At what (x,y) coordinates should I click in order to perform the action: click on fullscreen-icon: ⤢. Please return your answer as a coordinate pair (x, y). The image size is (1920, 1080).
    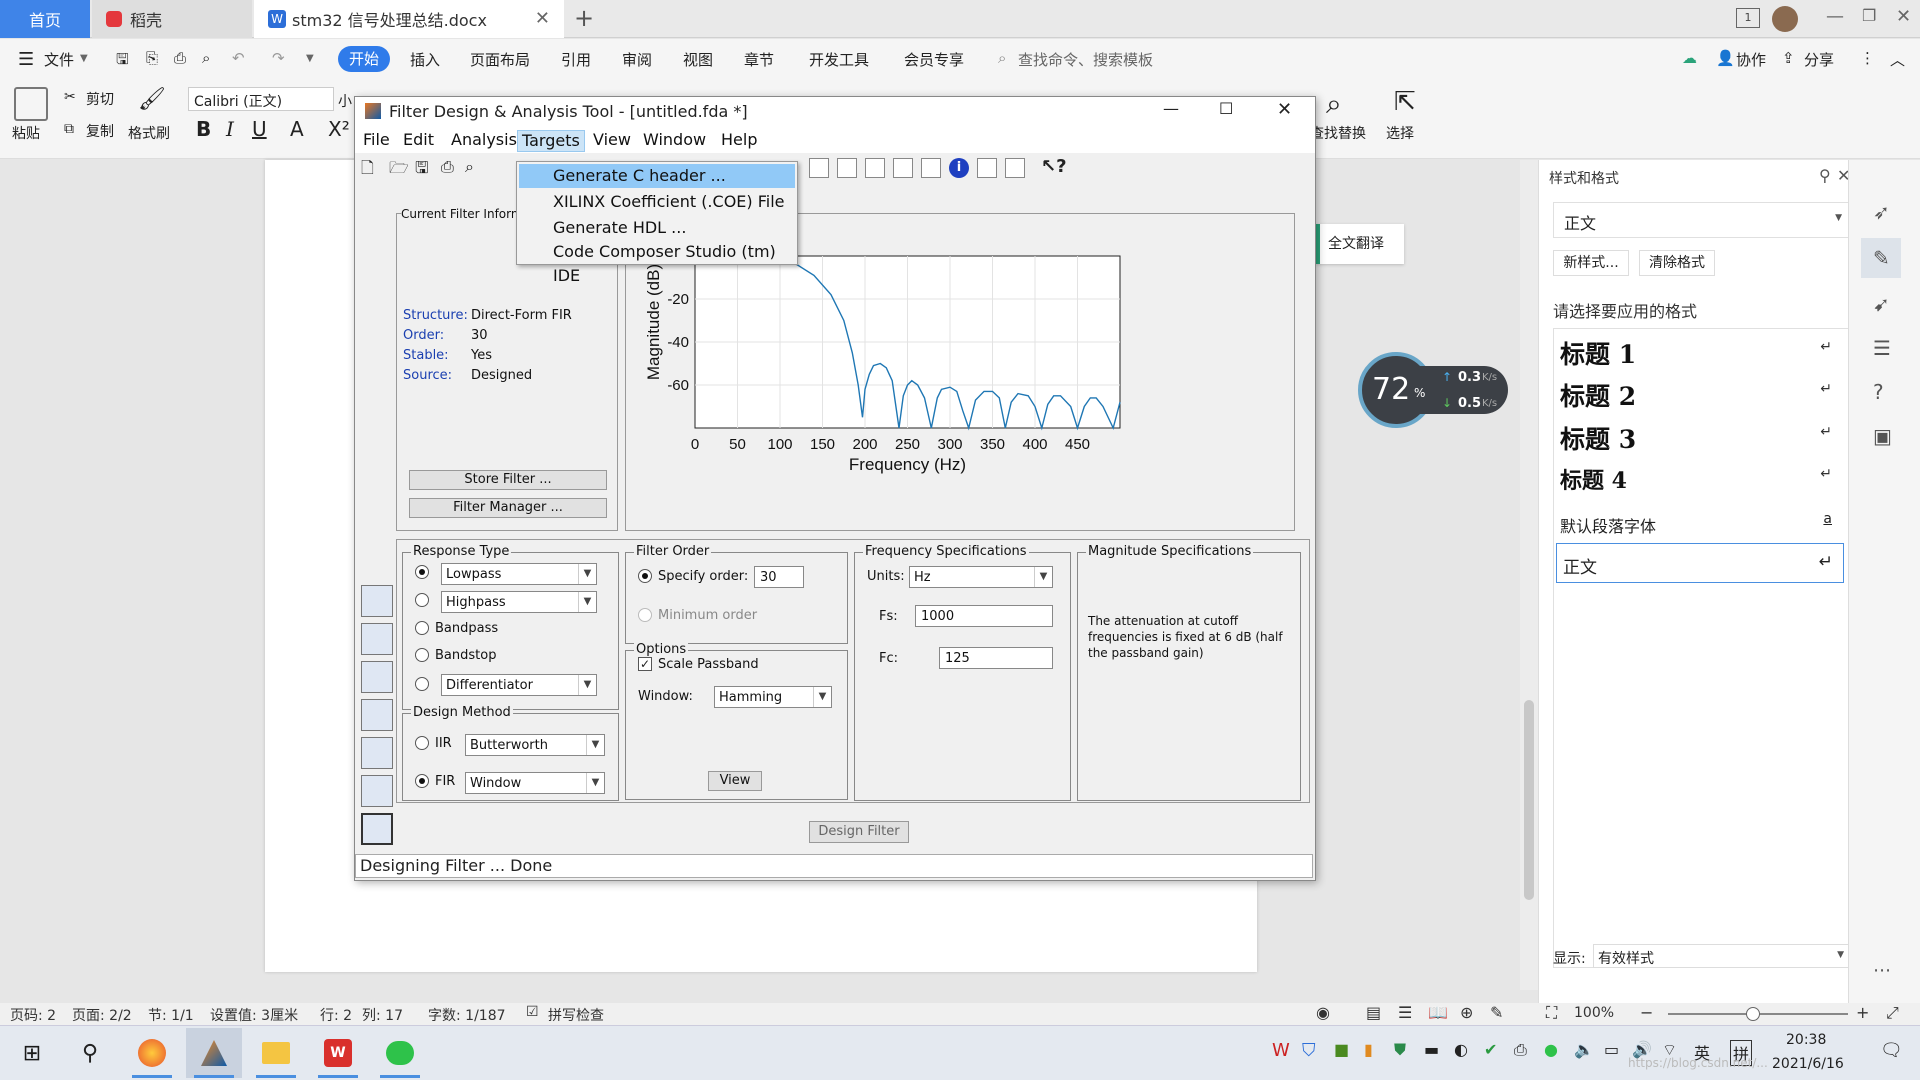
    Looking at the image, I should click on (1892, 1013).